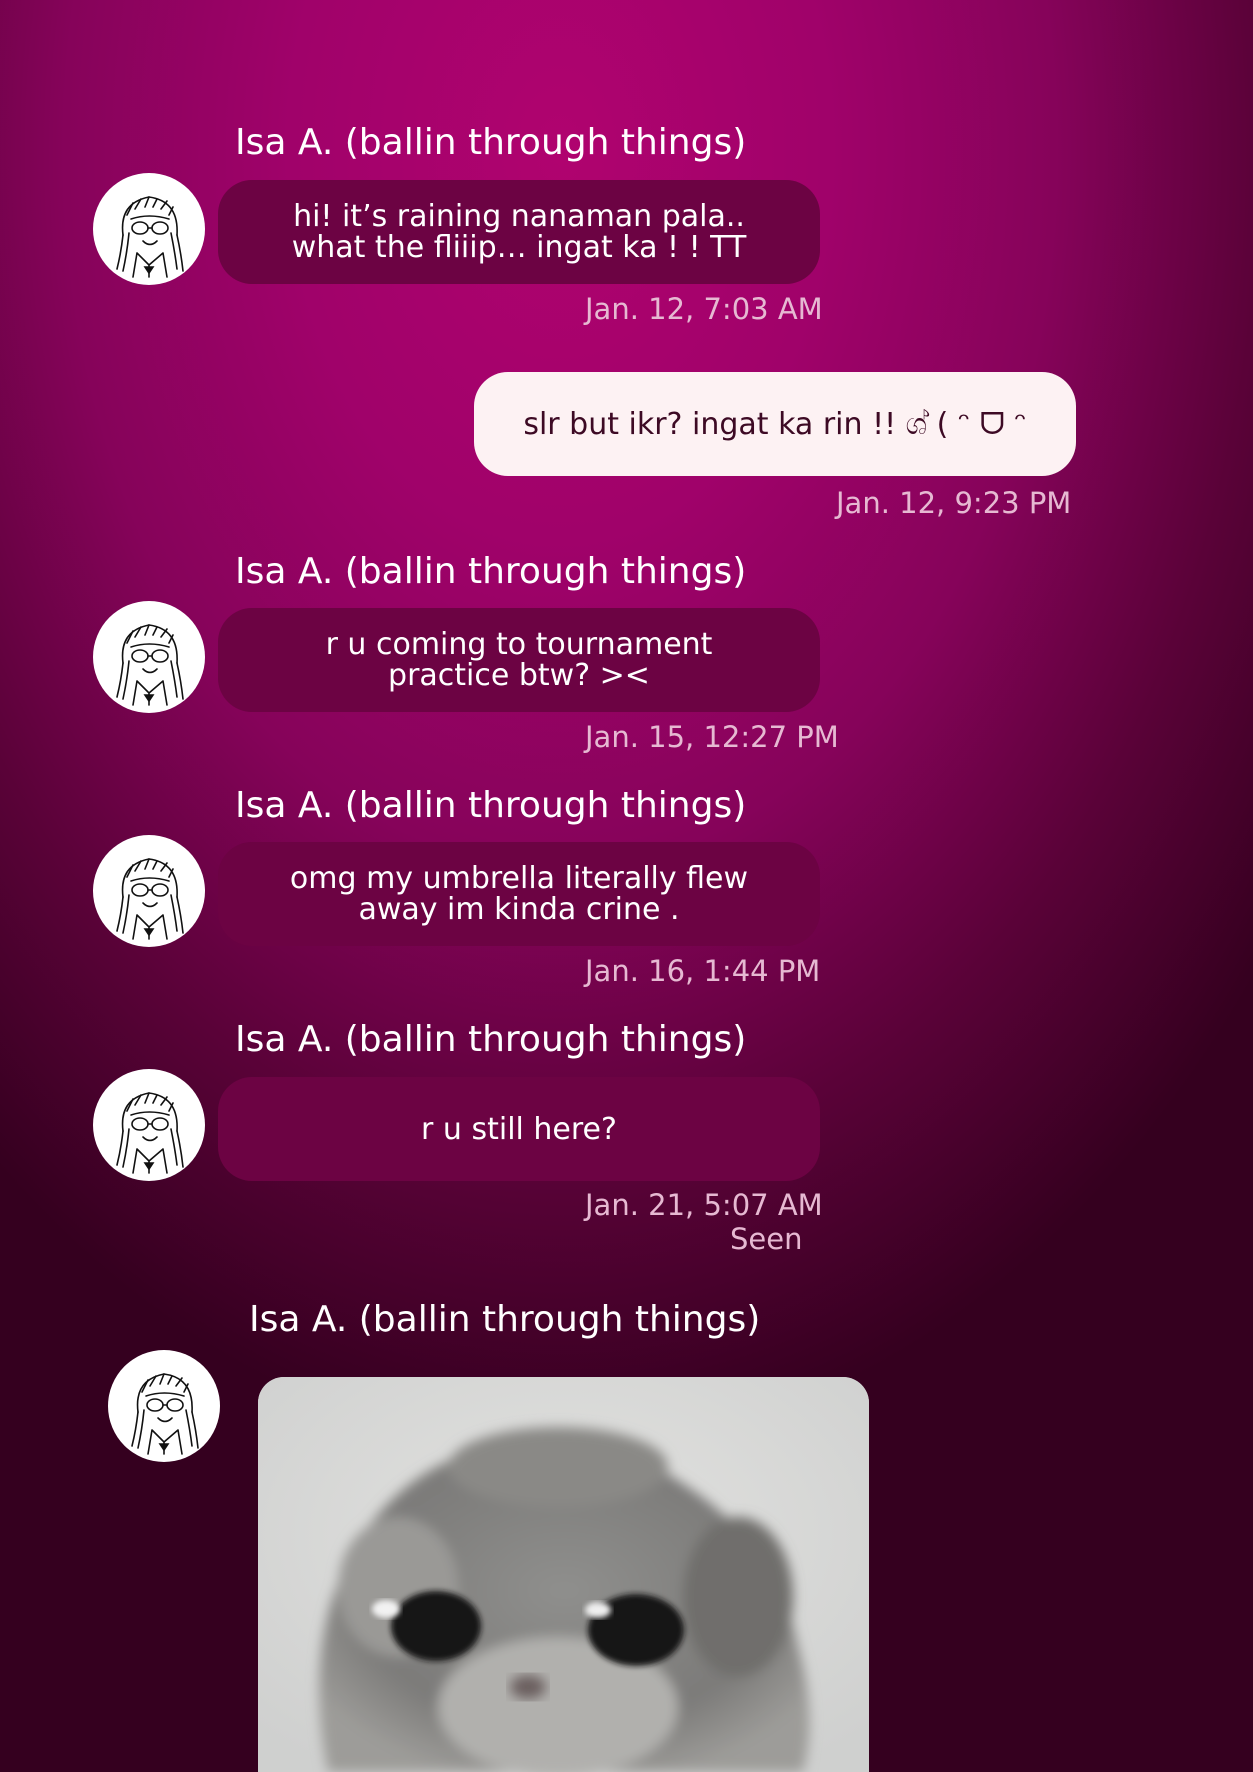 This screenshot has width=1253, height=1772. I want to click on outgoing-message-bubble: slr but ikr? ingat ka rin !! ශ් ( ᵔ ᗜ ᵔ, so click(775, 424).